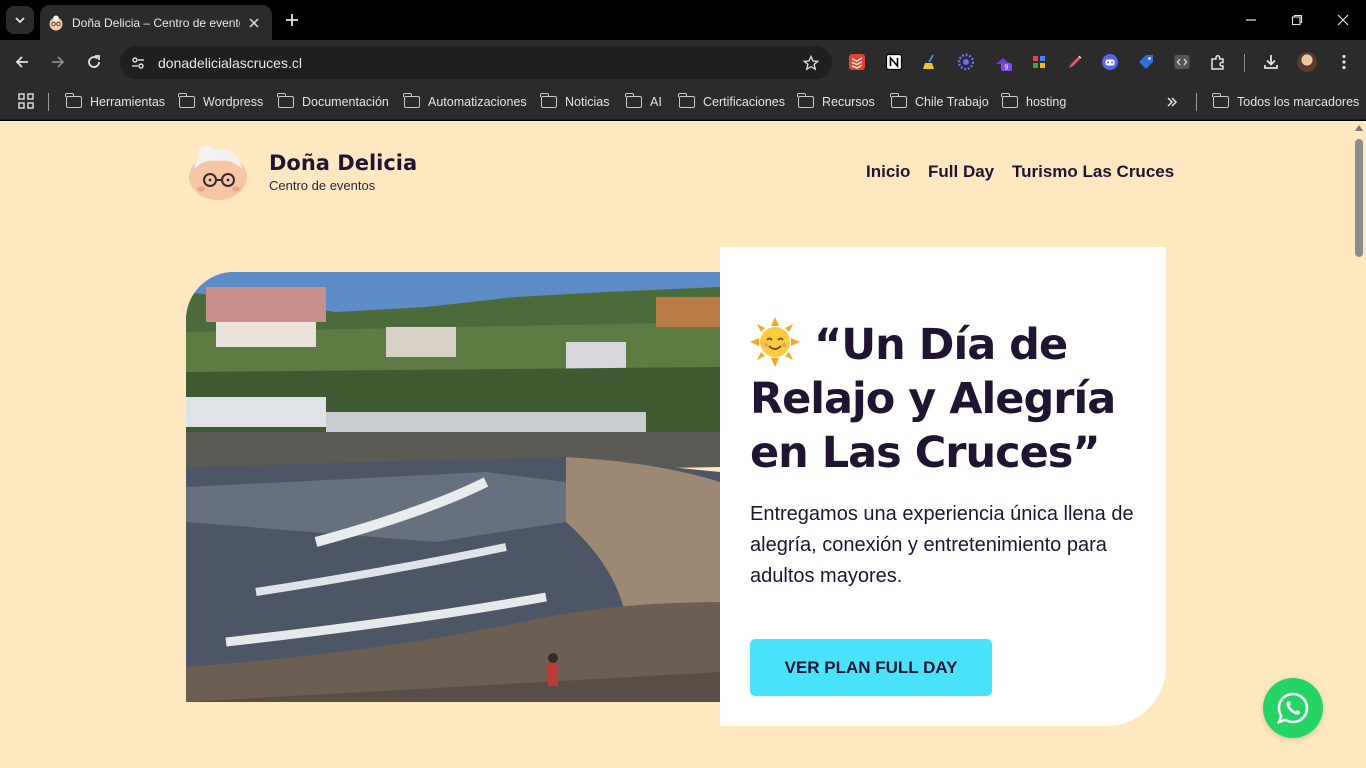  I want to click on whatsapp-button, so click(1293, 708).